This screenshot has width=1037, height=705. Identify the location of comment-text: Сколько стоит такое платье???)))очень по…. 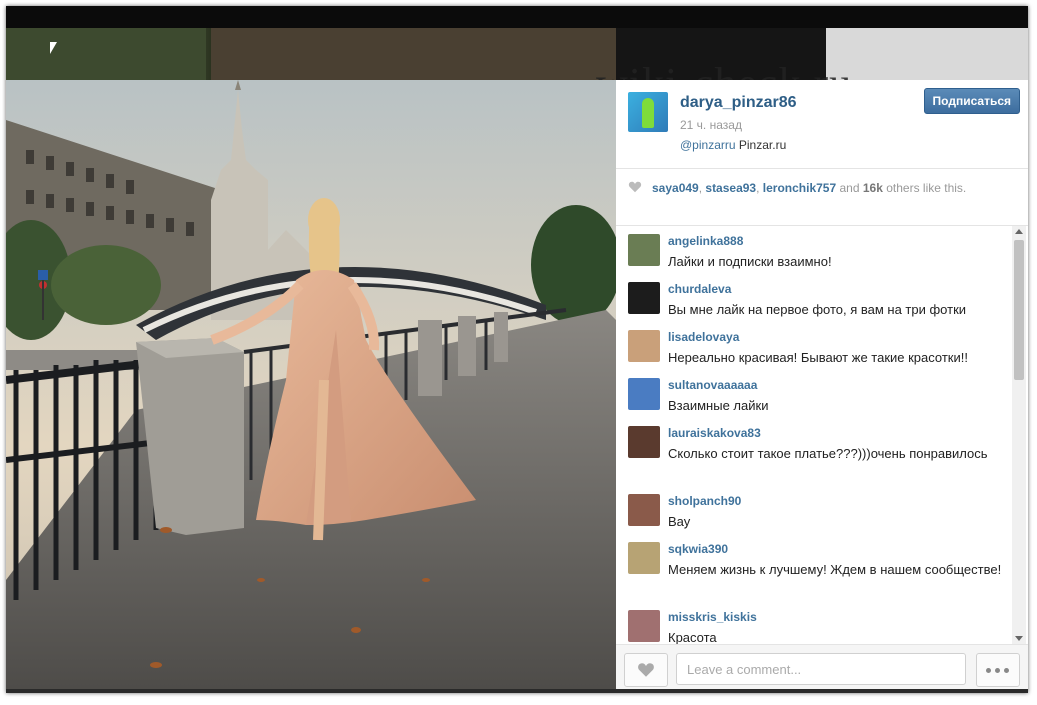
(828, 453).